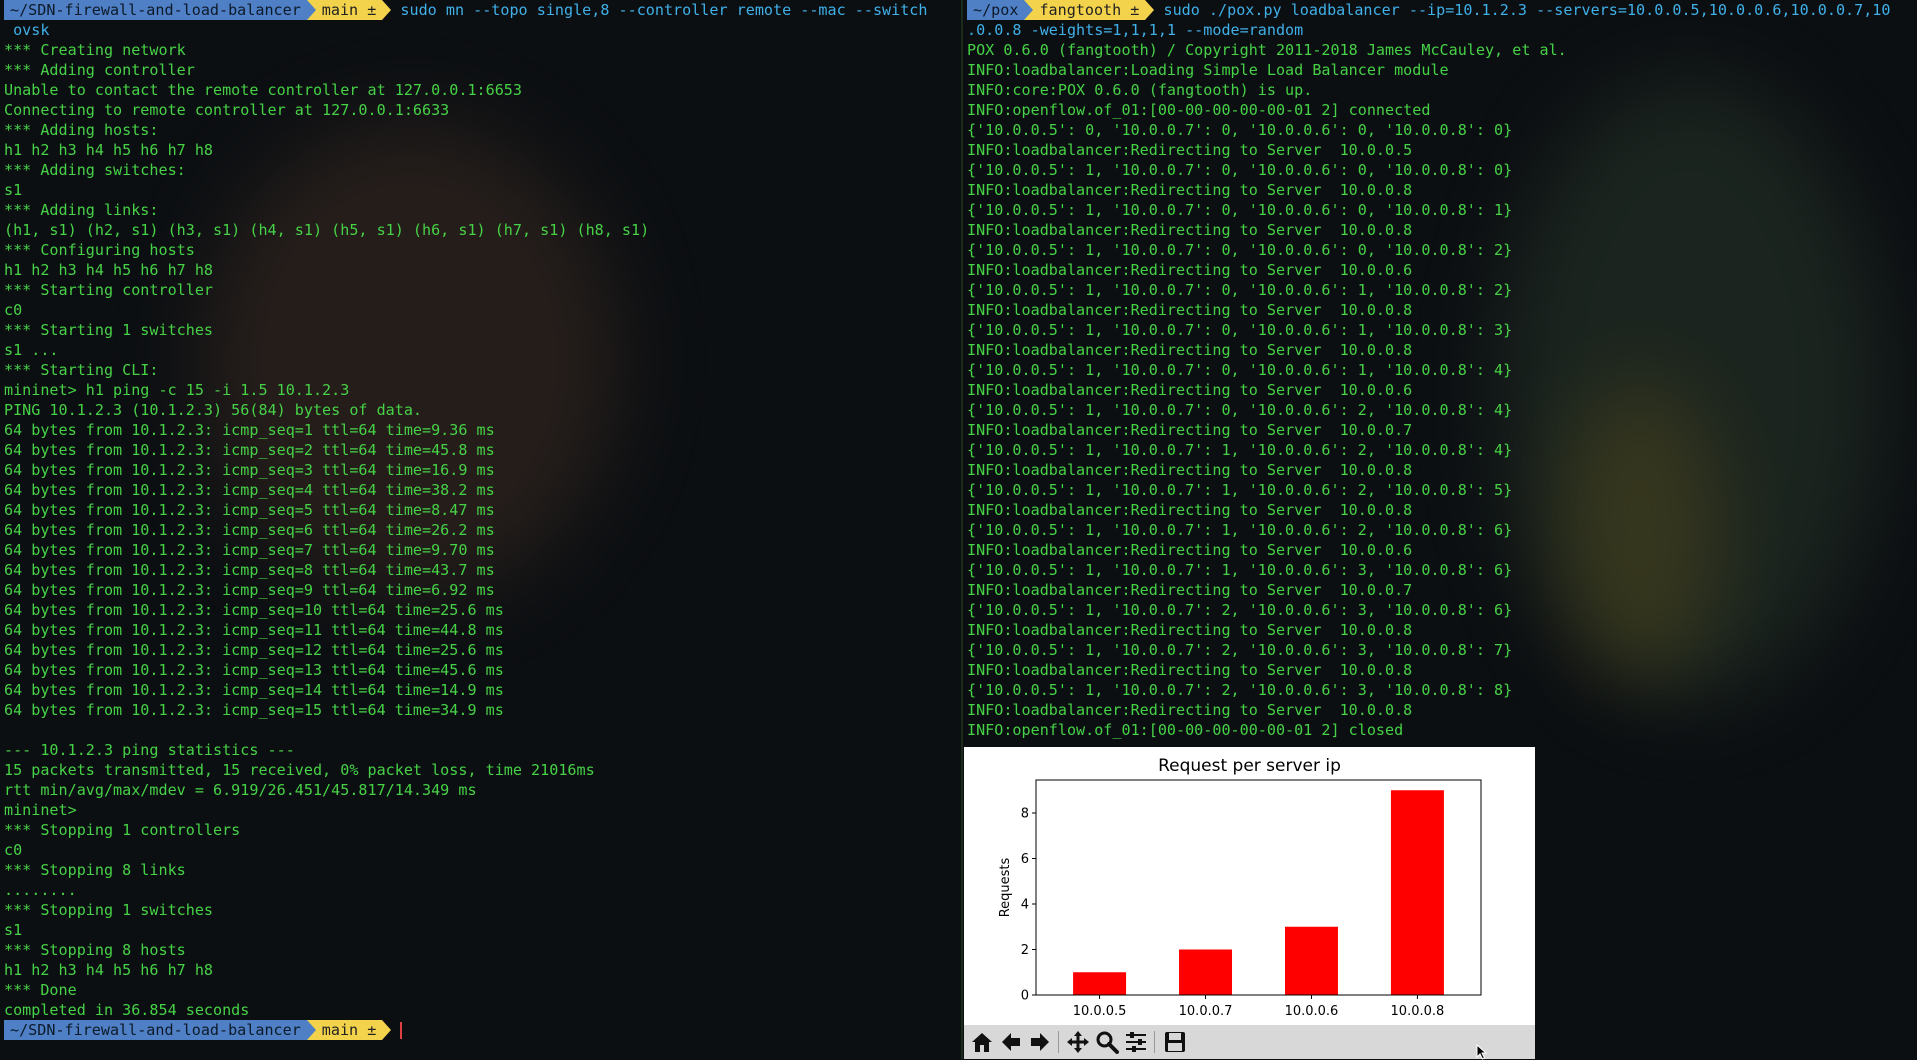 The width and height of the screenshot is (1917, 1060). I want to click on terminal-output-line: *** Stopping 1 switches, so click(109, 910).